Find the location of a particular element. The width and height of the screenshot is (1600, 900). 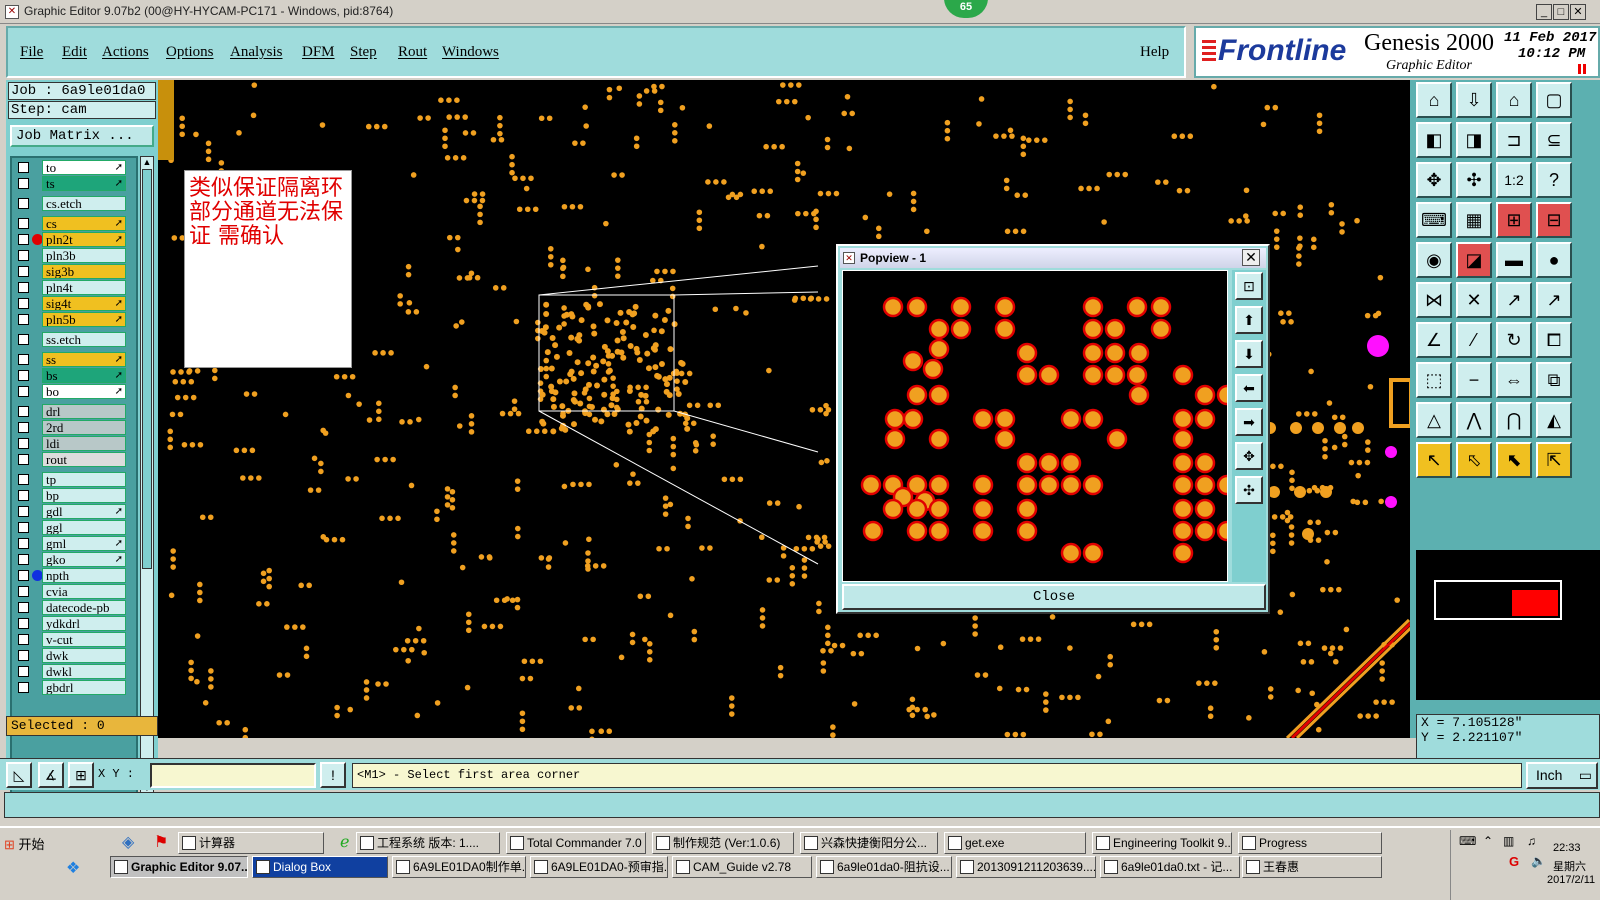

menu-rout: Rout is located at coordinates (412, 52).